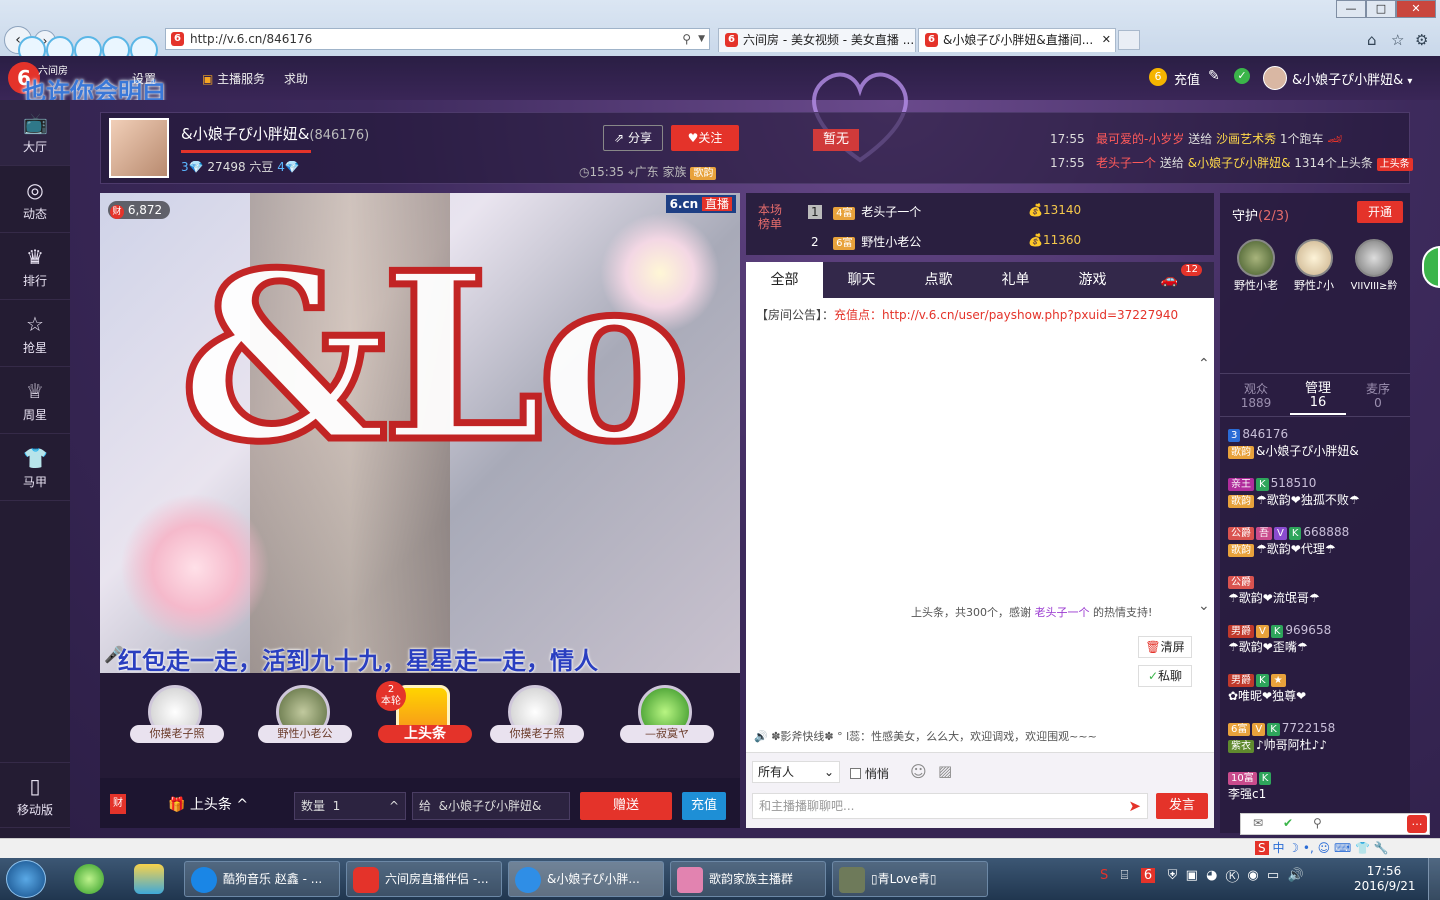  I want to click on app-tray-icon-2: ◉, so click(1252, 875).